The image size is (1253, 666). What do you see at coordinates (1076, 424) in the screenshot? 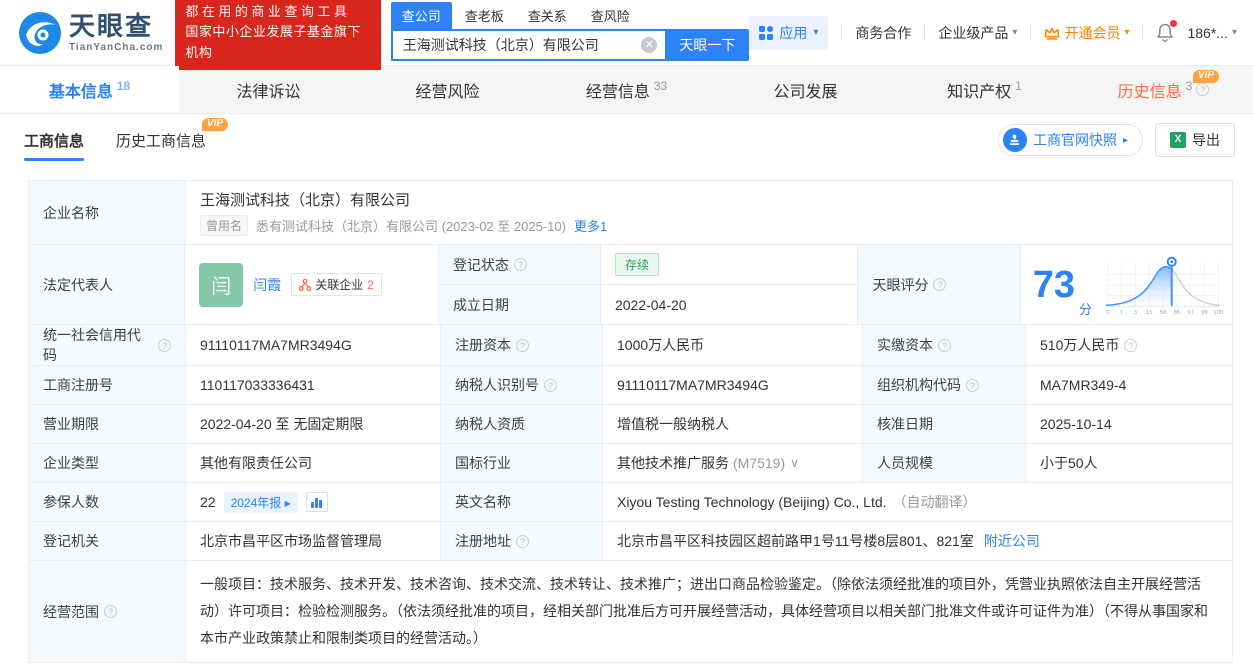
I see `approval-date-value: 2025-10-14` at bounding box center [1076, 424].